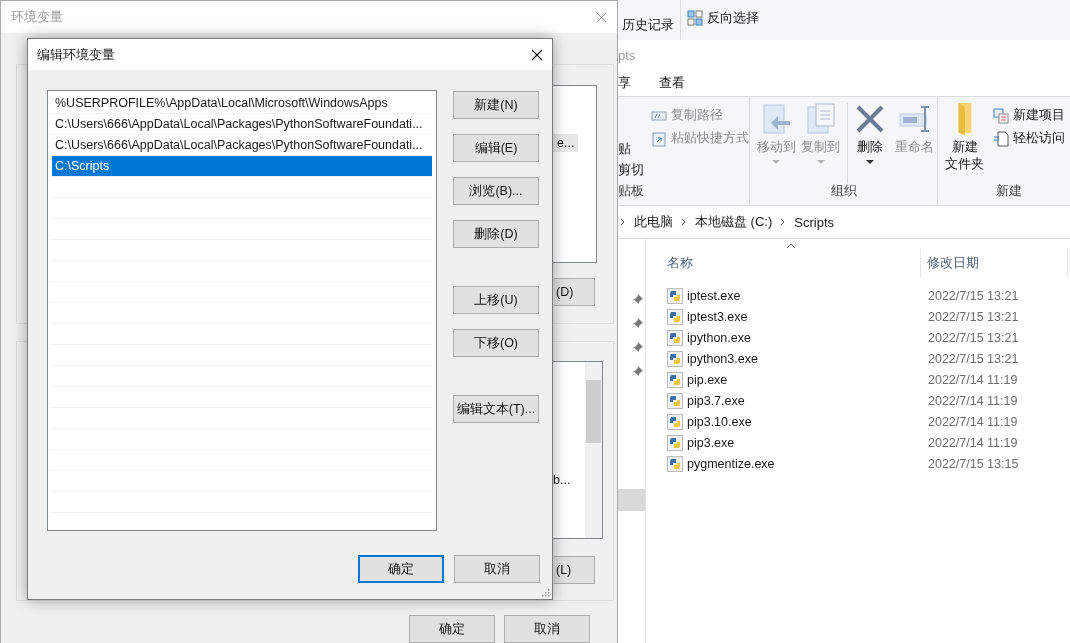  I want to click on cut-label: 剪切, so click(631, 170).